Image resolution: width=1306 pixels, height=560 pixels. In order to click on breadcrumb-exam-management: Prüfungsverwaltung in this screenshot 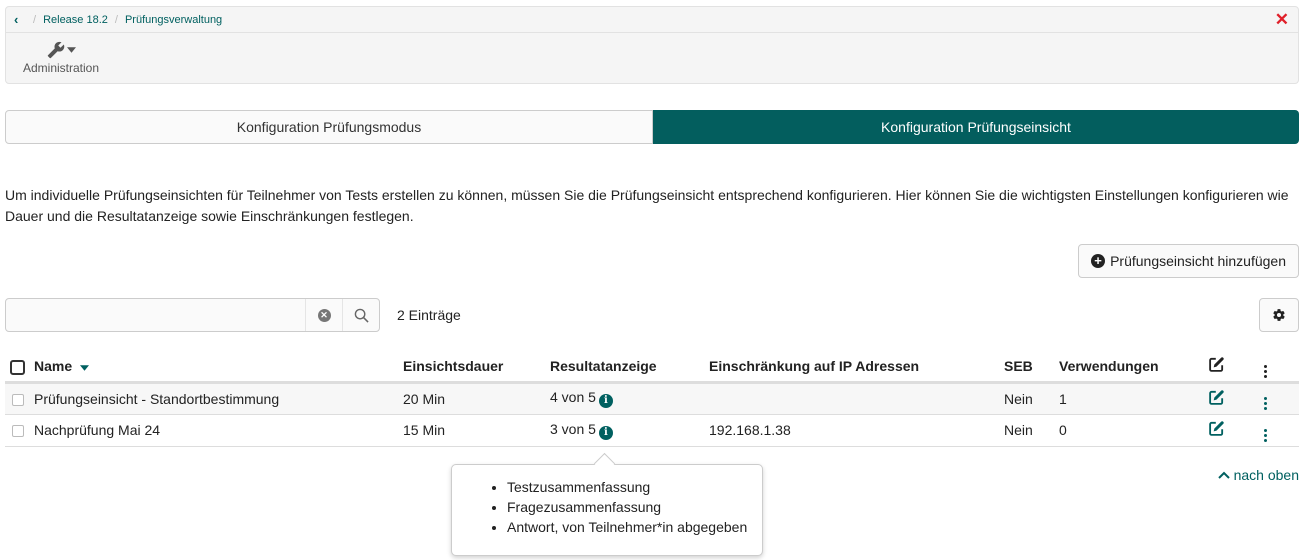, I will do `click(173, 20)`.